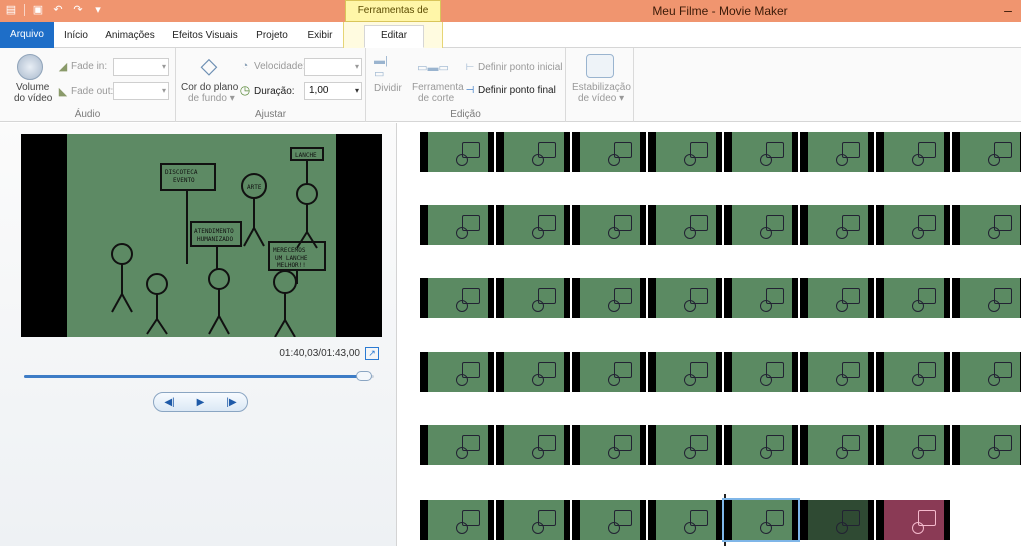  I want to click on set-start-point-button: Definir ponto inicial, so click(520, 67).